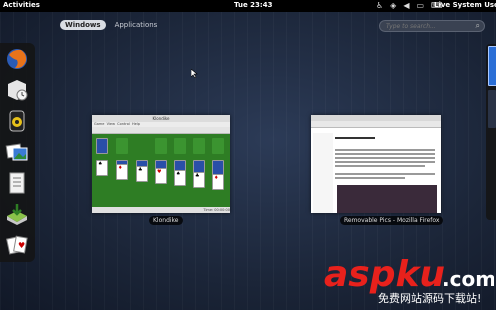 This screenshot has height=310, width=496. I want to click on tab-windows: Windows, so click(83, 25).